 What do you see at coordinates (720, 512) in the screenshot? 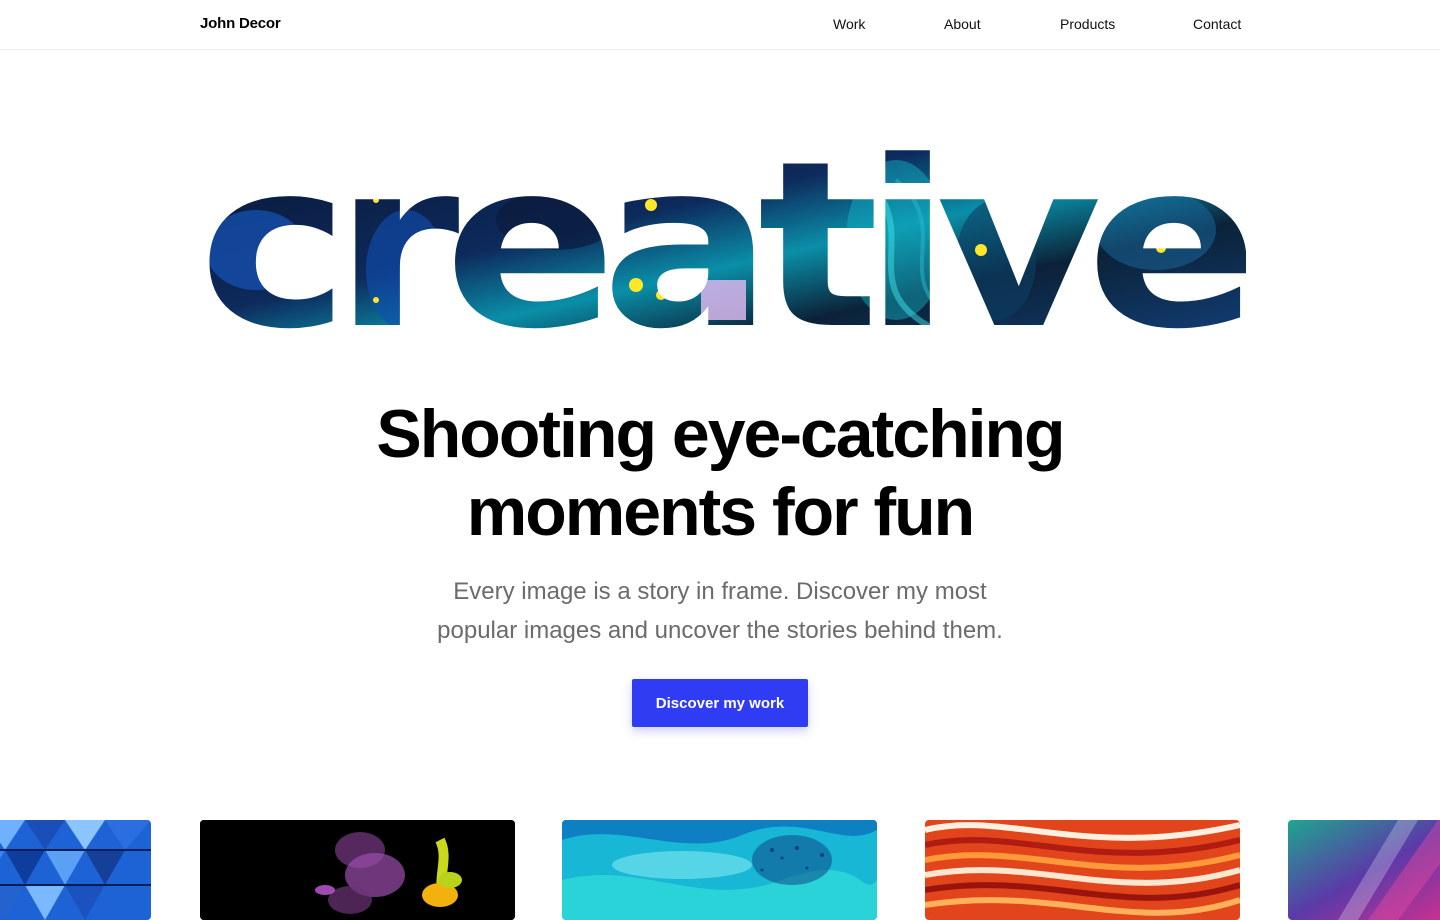
I see `hero-headline-line2: moments for fun` at bounding box center [720, 512].